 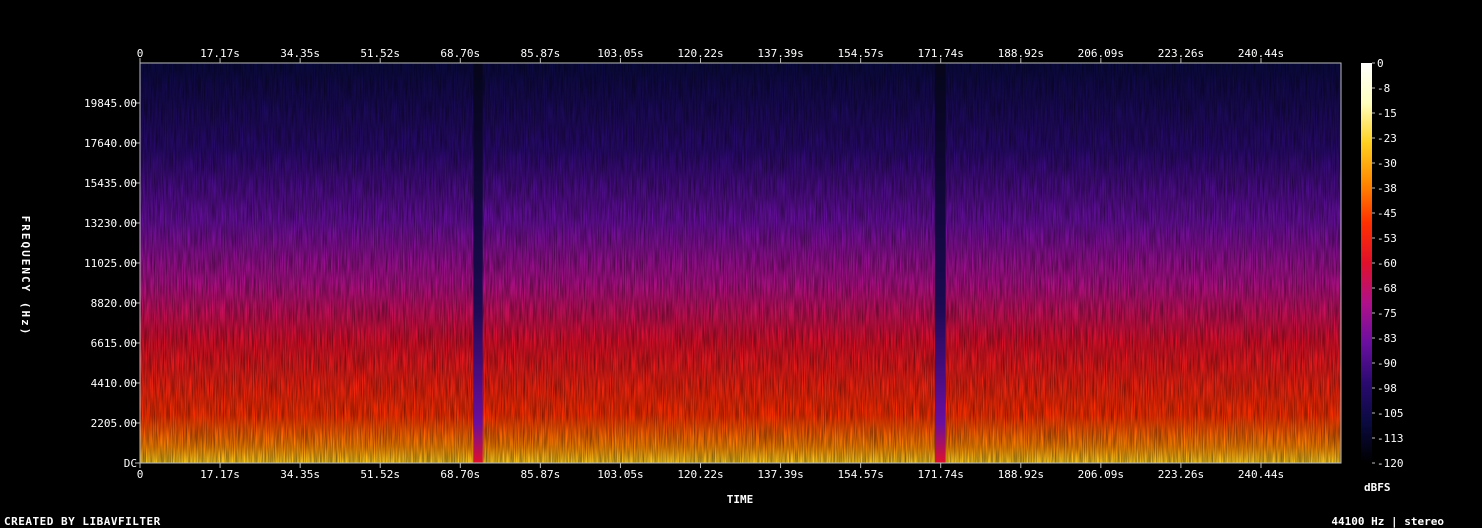 What do you see at coordinates (1387, 163) in the screenshot?
I see `colorbar-tick-label: -30` at bounding box center [1387, 163].